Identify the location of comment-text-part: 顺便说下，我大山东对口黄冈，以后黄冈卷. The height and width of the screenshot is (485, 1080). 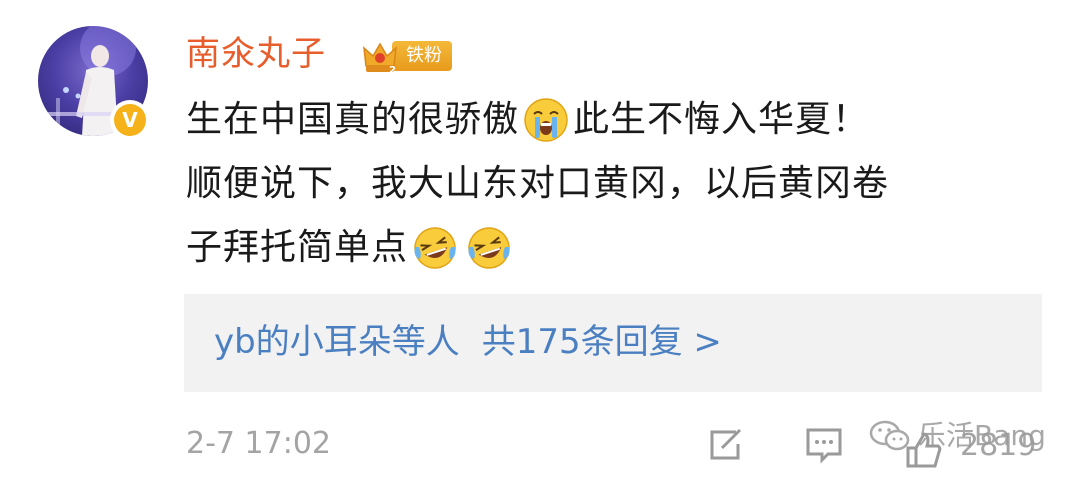
(538, 183).